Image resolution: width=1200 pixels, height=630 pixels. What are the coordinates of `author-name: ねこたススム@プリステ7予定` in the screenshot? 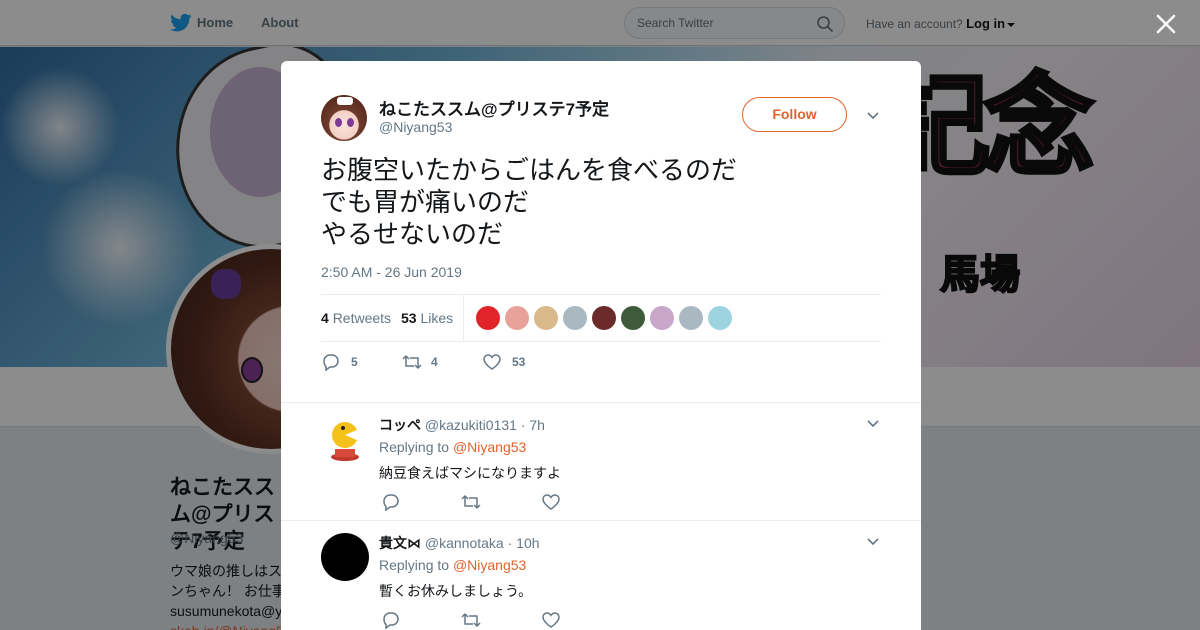 It's located at (494, 107).